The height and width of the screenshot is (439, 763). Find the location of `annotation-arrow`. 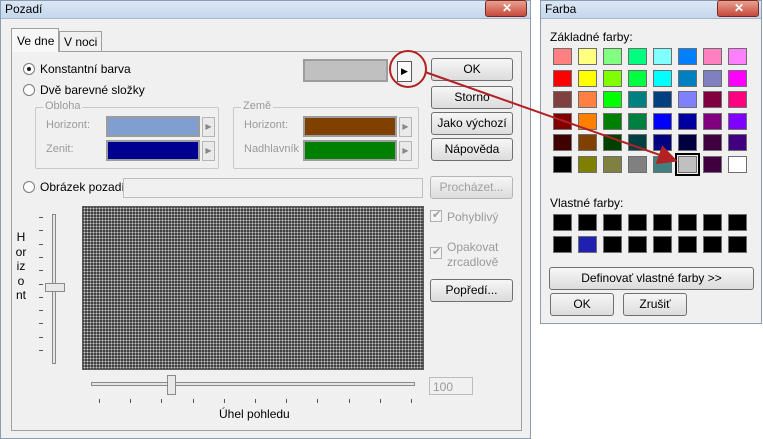

annotation-arrow is located at coordinates (551, 118).